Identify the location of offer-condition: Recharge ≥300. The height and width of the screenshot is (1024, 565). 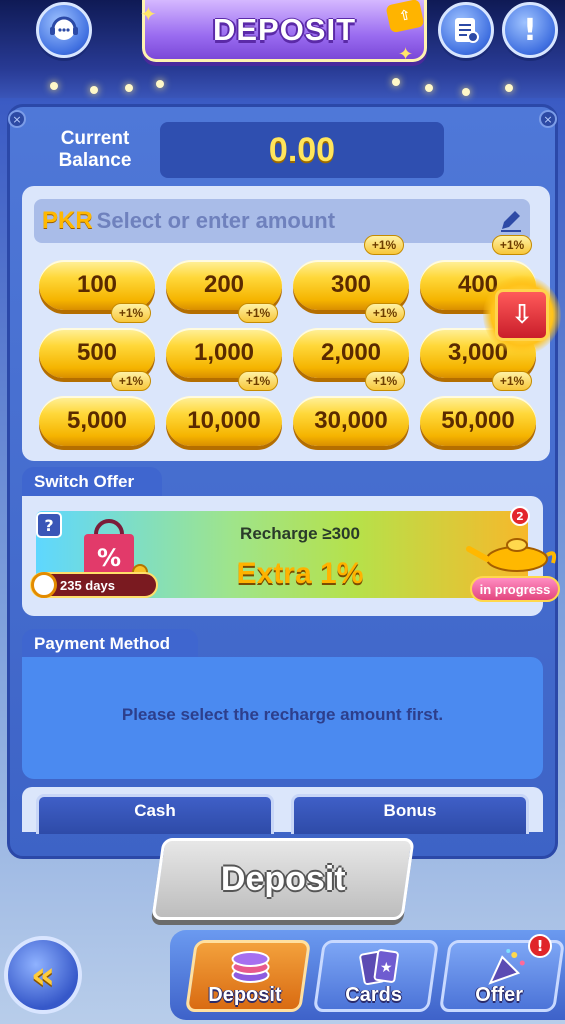
(300, 533).